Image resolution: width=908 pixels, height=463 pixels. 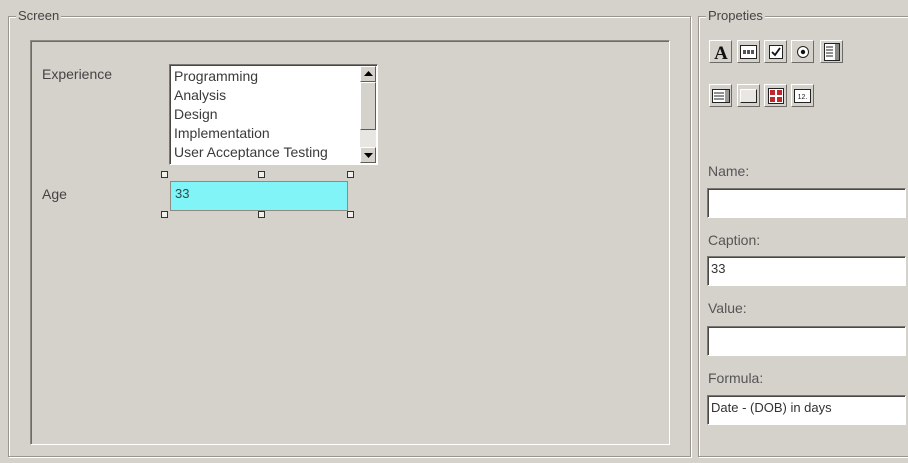 I want to click on numeric-field-tool-button: 12., so click(x=802, y=95).